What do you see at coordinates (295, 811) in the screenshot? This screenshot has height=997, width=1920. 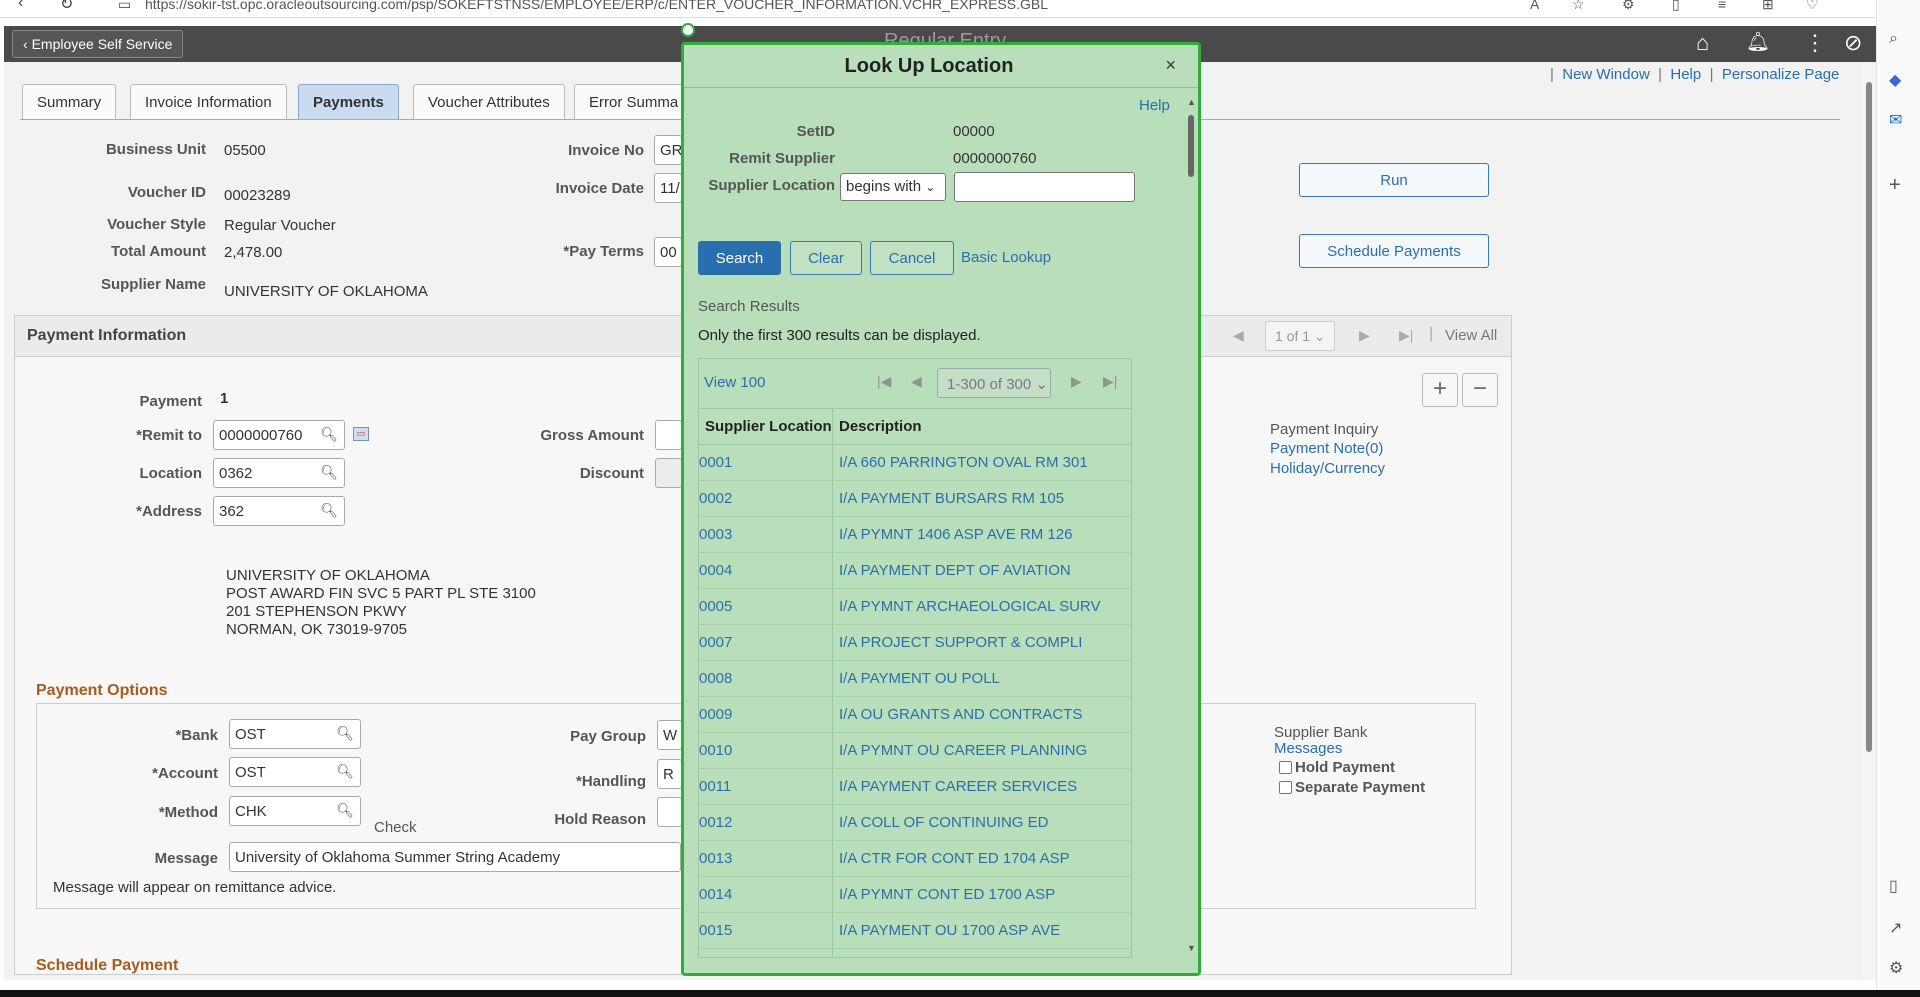 I see `method-input: CHK 🔍︎` at bounding box center [295, 811].